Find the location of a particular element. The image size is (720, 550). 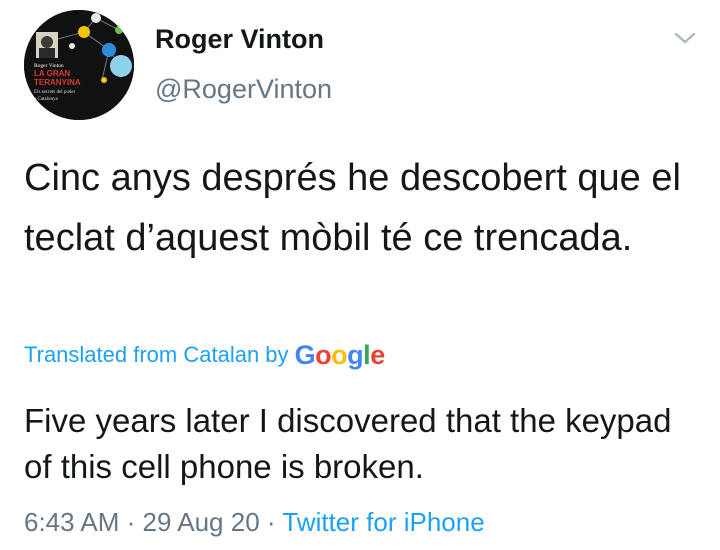

book-title-line1: LA GRAN is located at coordinates (52, 73).